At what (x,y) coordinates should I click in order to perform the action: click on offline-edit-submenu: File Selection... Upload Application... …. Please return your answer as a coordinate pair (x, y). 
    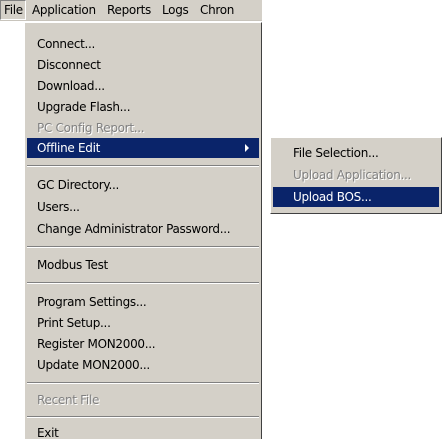
    Looking at the image, I should click on (356, 175).